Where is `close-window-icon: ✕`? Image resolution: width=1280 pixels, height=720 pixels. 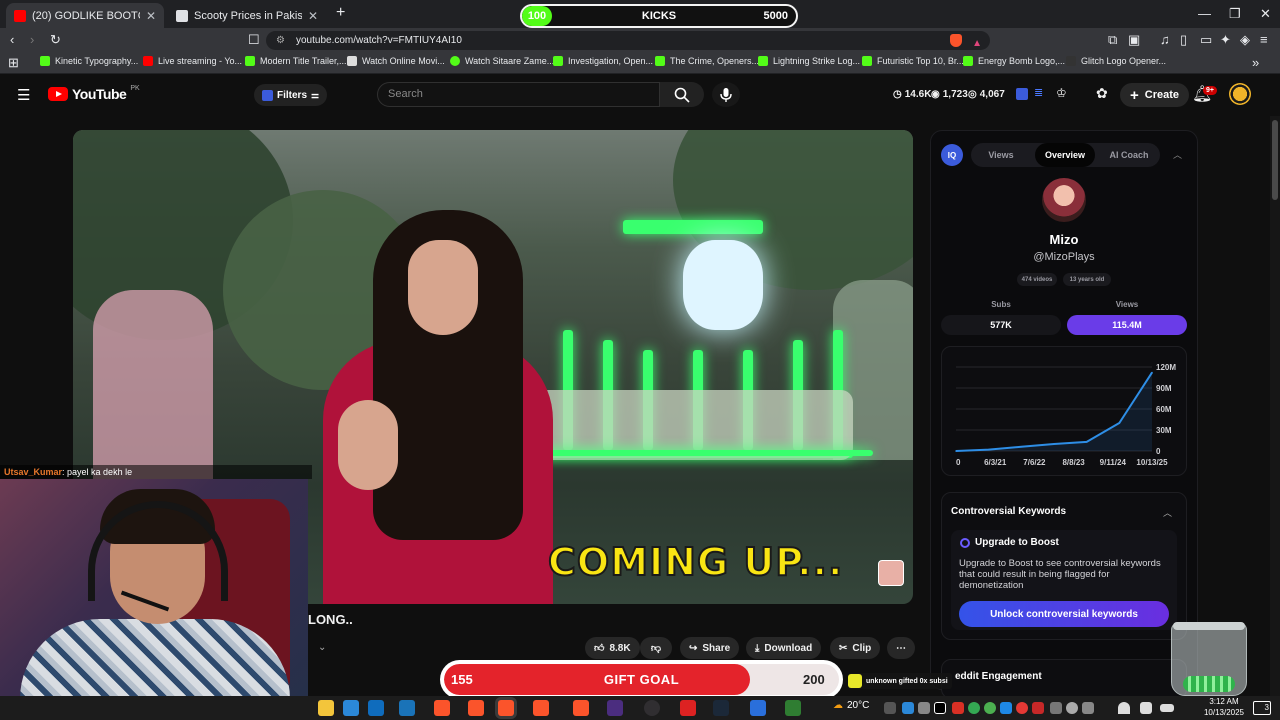 close-window-icon: ✕ is located at coordinates (1265, 14).